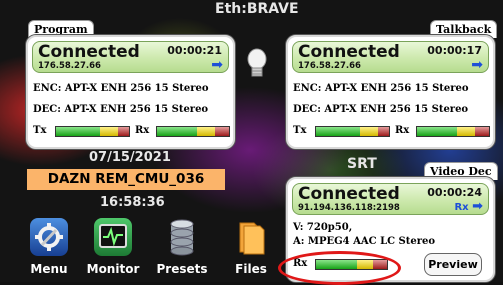 This screenshot has width=503, height=285. I want to click on database-icon, so click(182, 237).